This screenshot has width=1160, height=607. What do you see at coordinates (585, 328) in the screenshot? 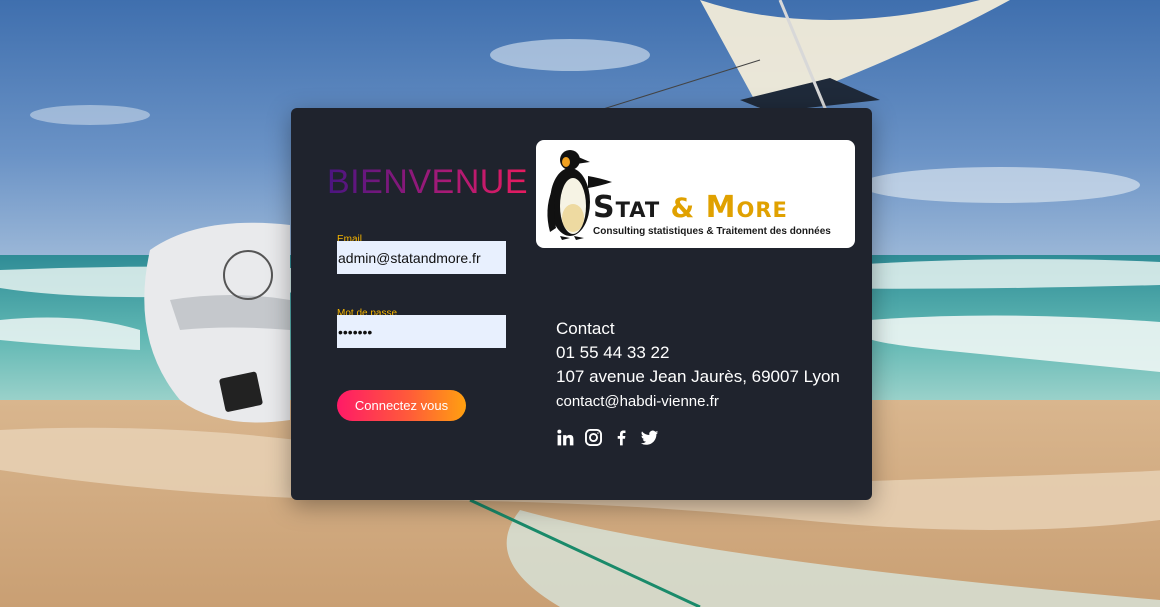
I see `contact-heading: Contact` at bounding box center [585, 328].